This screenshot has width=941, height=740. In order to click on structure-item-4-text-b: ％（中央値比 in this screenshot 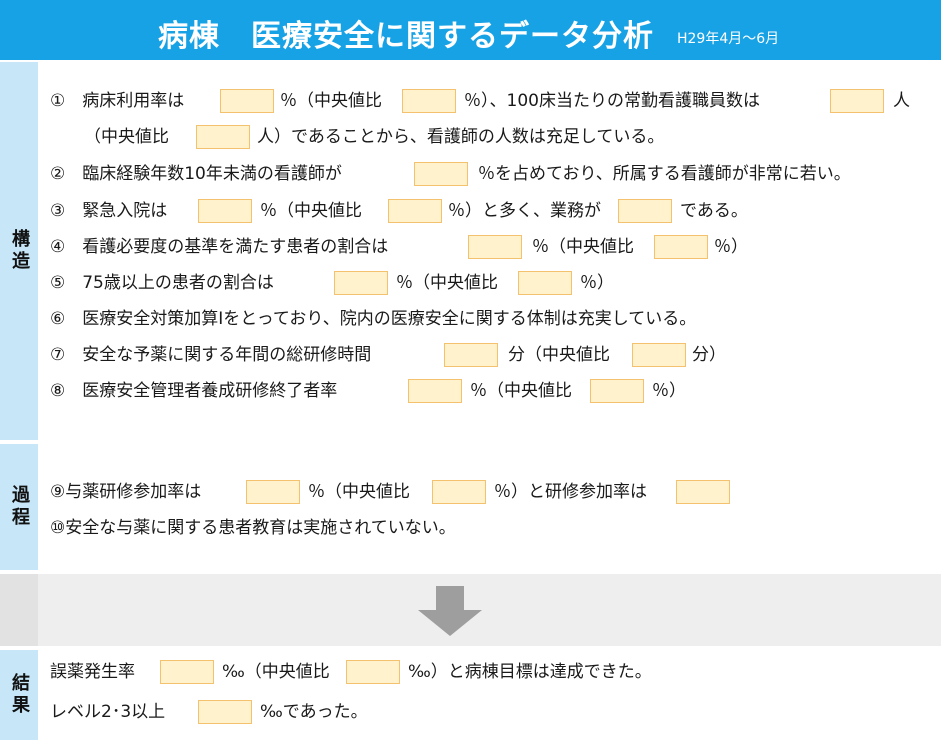, I will do `click(583, 247)`.